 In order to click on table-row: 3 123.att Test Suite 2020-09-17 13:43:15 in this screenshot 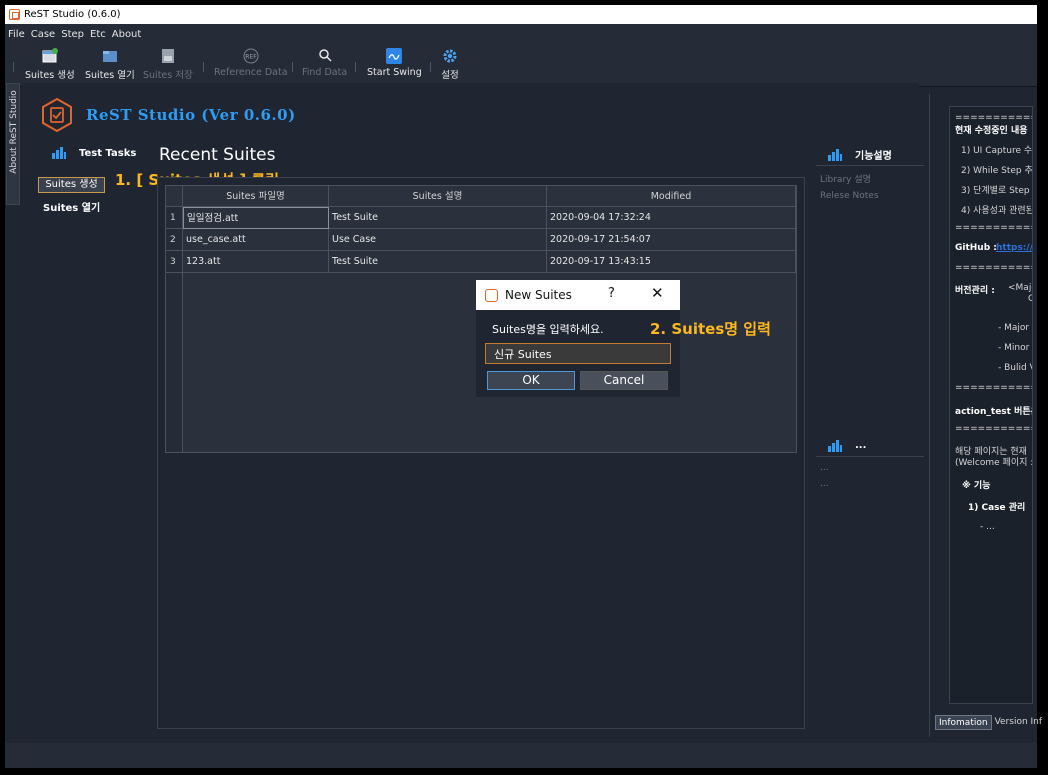, I will do `click(481, 262)`.